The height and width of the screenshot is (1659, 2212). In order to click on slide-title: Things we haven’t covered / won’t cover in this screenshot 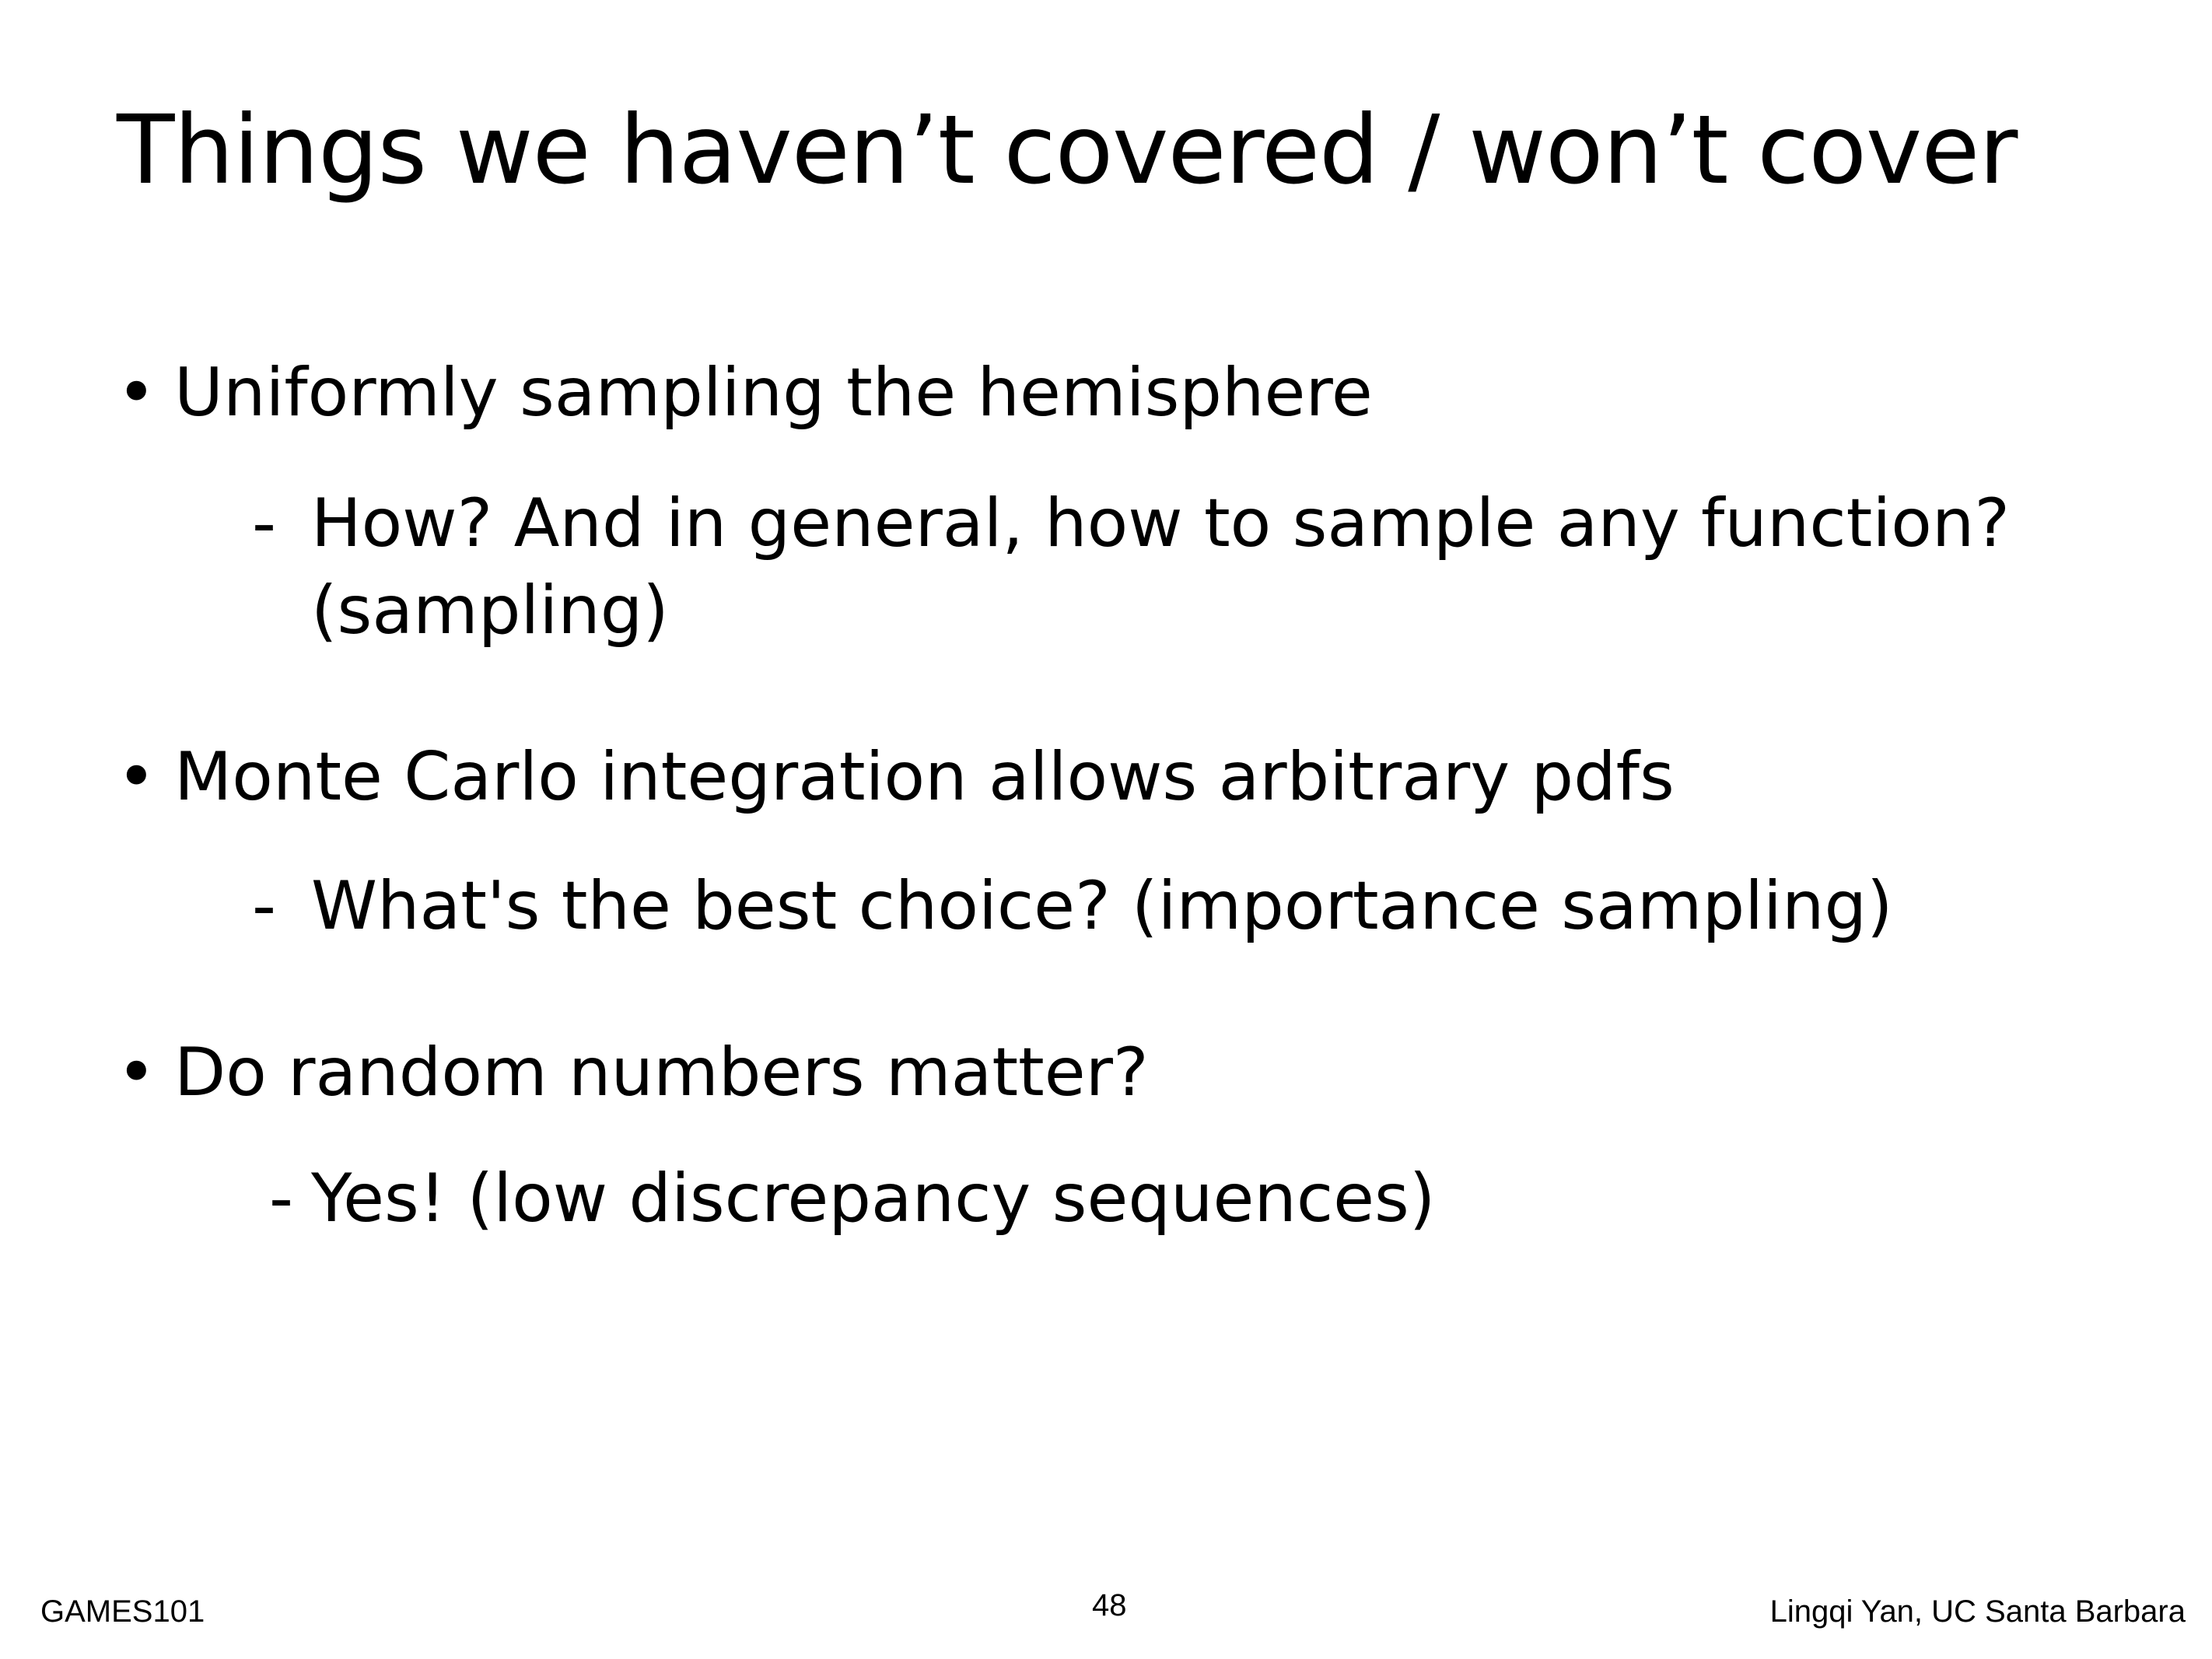, I will do `click(1067, 150)`.